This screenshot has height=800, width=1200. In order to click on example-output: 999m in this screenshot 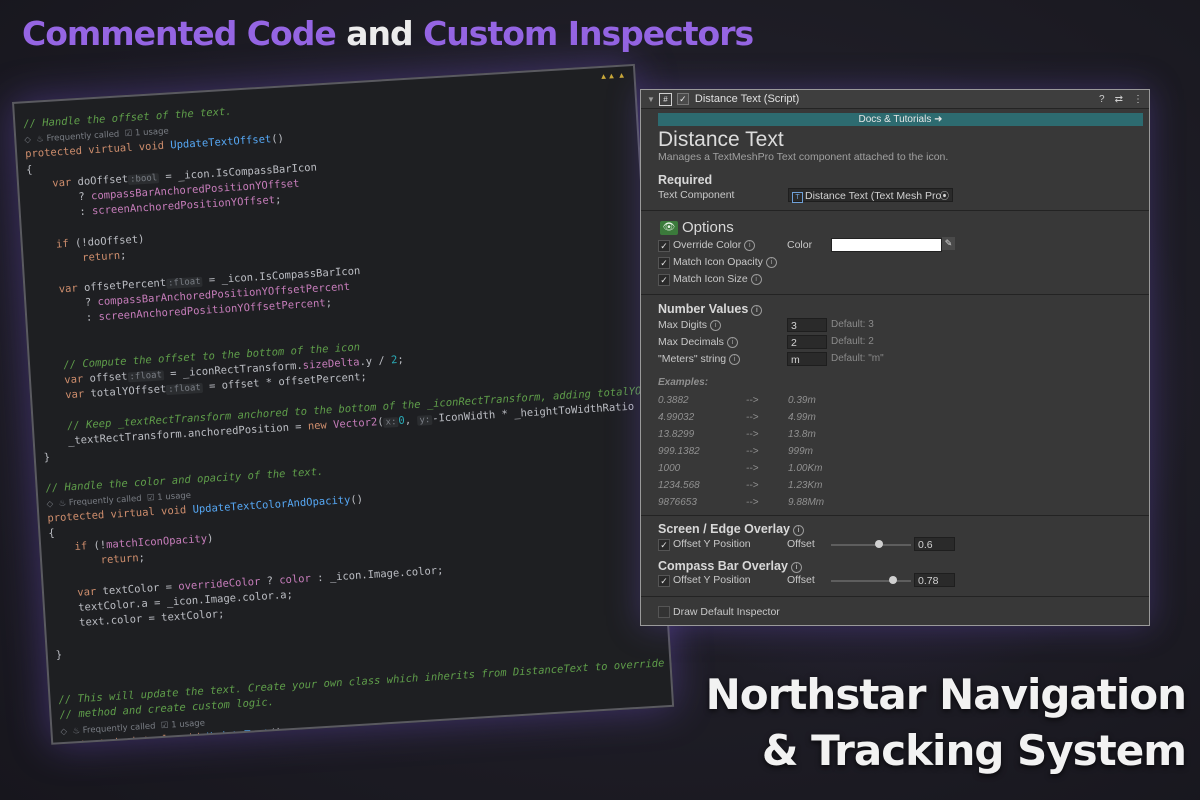, I will do `click(801, 451)`.